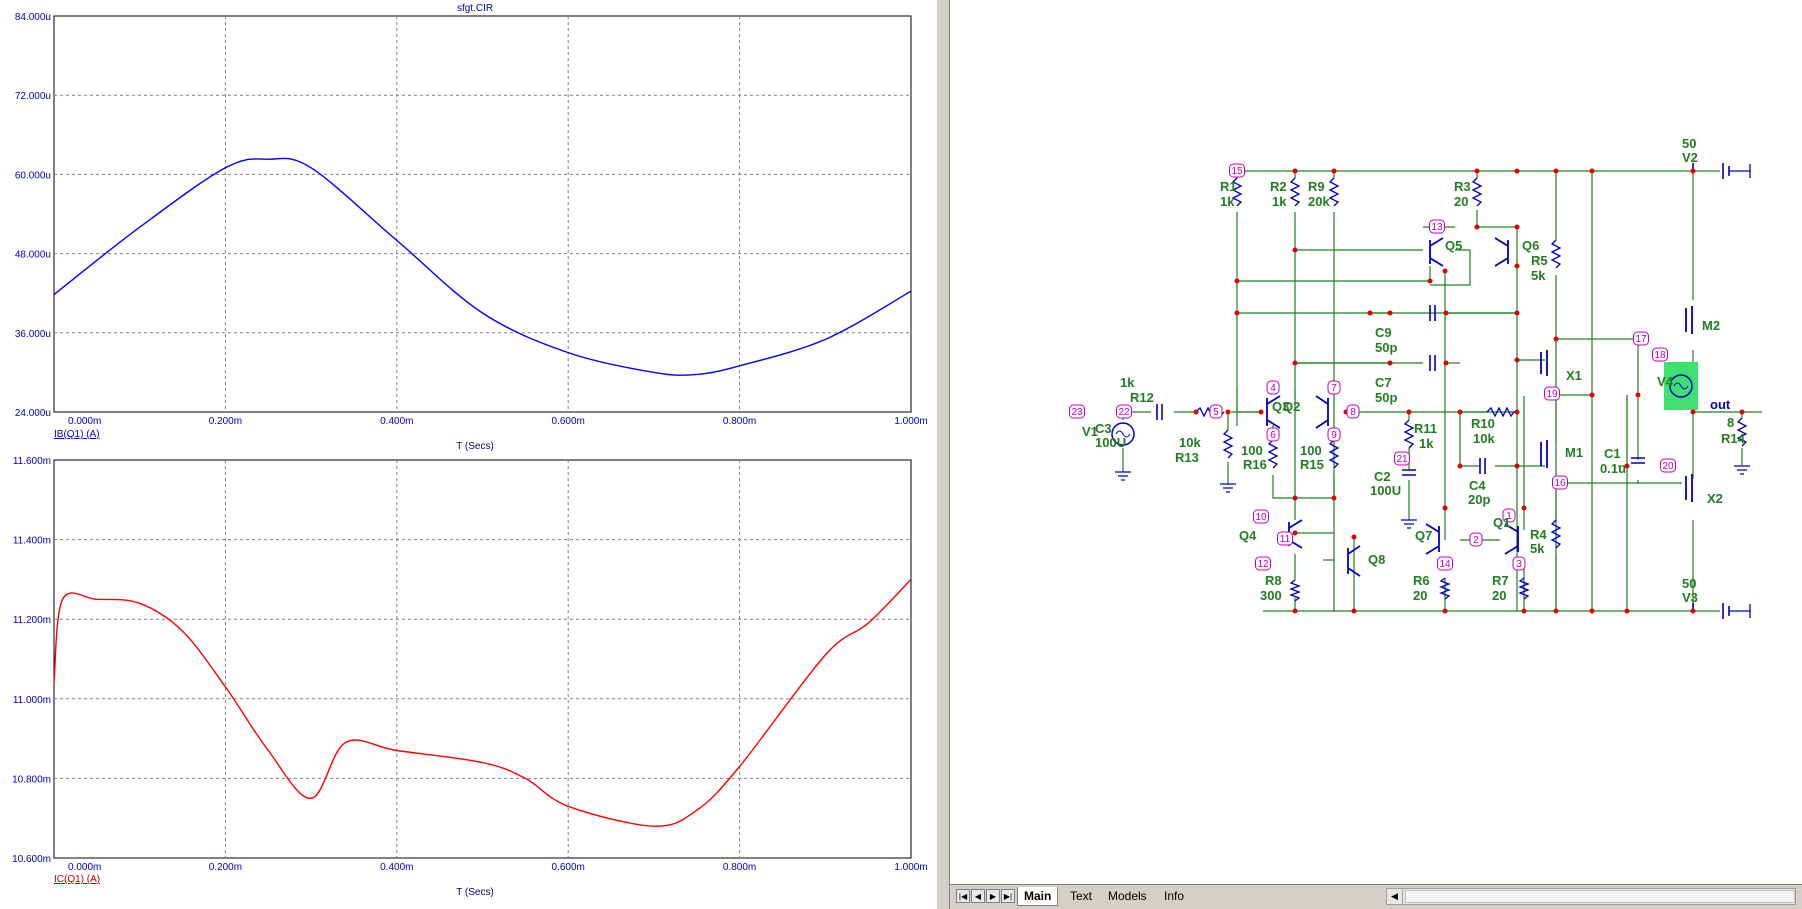 This screenshot has width=1802, height=909. Describe the element at coordinates (1421, 580) in the screenshot. I see `svg-text: R6` at that location.